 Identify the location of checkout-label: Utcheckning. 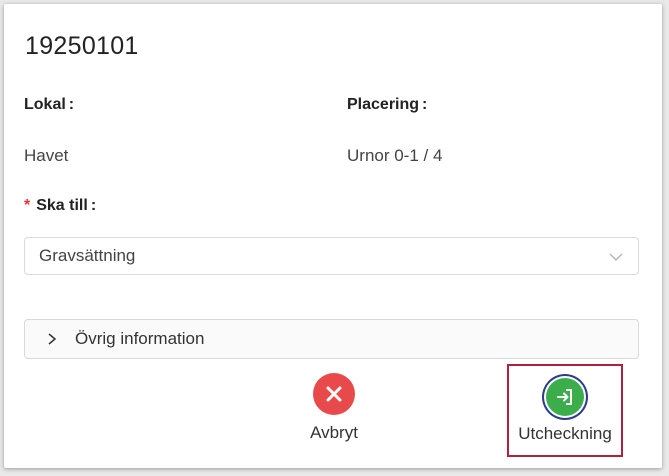
(565, 433).